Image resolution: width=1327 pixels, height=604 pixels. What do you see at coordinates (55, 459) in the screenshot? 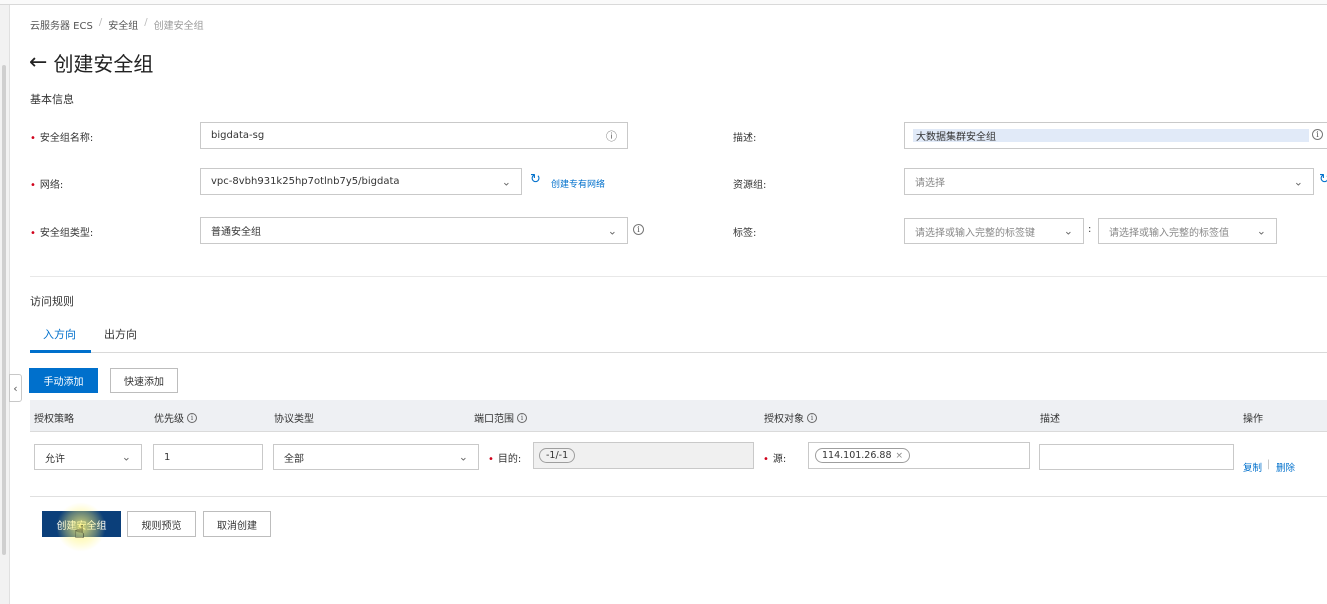
I see `policy-select-value: 允许` at bounding box center [55, 459].